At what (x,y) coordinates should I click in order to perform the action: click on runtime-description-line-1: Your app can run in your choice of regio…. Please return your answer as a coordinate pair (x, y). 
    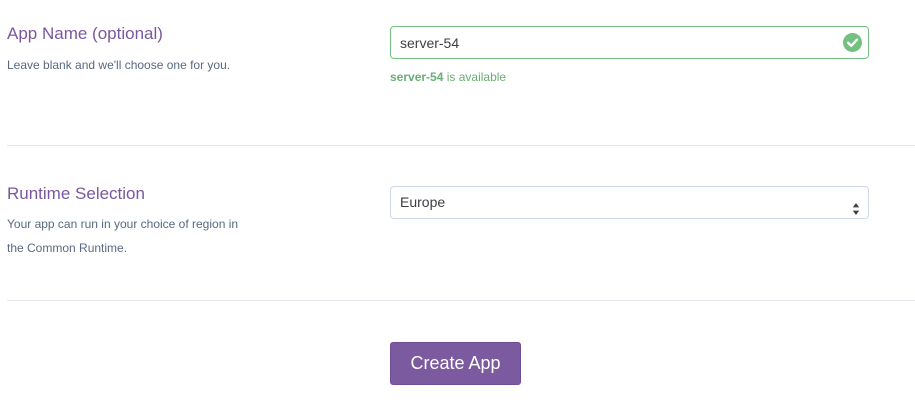
    Looking at the image, I should click on (123, 224).